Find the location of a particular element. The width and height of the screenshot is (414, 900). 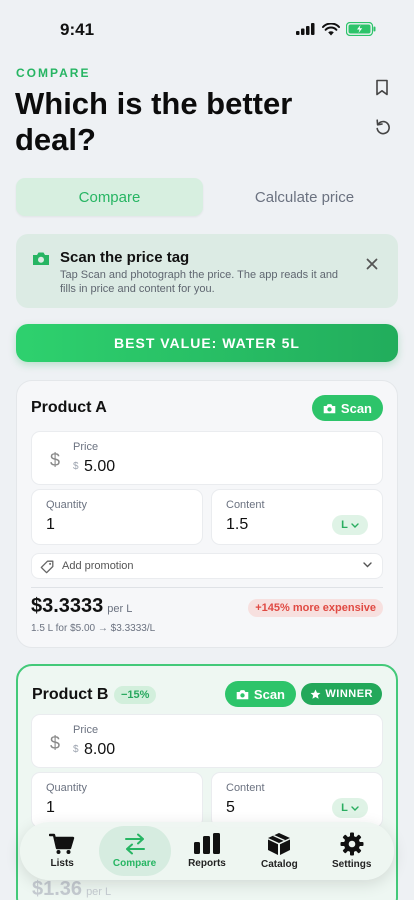

tab-label: Compare is located at coordinates (134, 863).